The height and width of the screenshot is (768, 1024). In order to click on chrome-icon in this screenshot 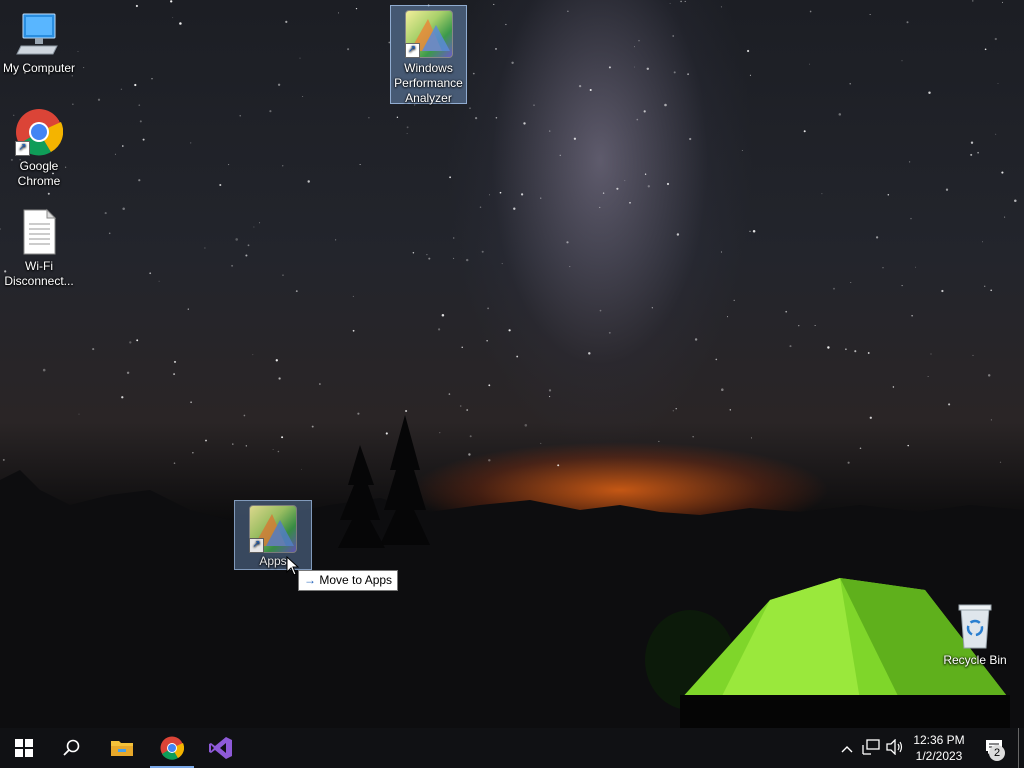, I will do `click(172, 748)`.